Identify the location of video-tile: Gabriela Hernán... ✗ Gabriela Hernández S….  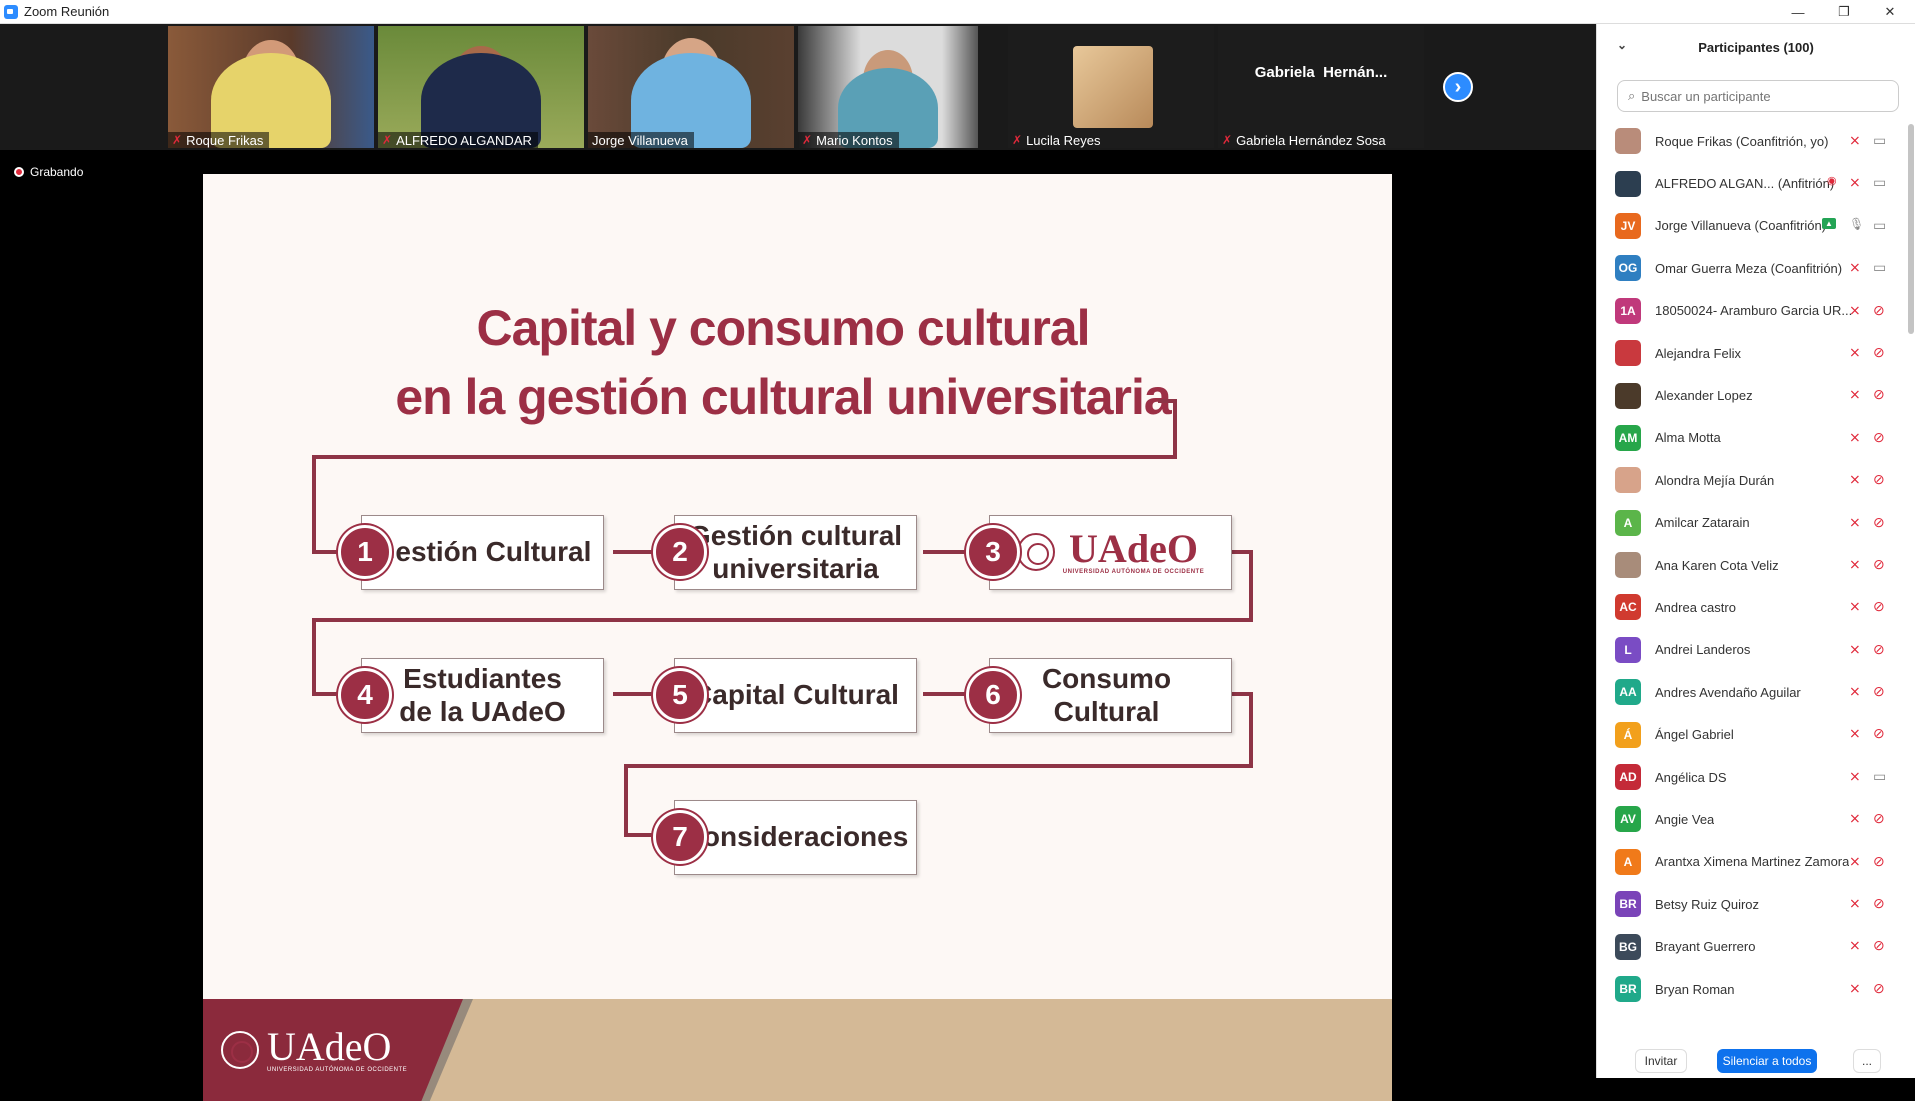
(1321, 87).